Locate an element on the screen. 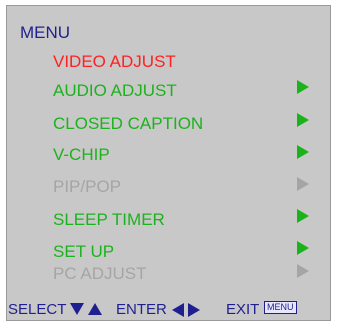 This screenshot has height=327, width=339. menu-item-sleep-timer: SLEEP TIMER is located at coordinates (109, 219).